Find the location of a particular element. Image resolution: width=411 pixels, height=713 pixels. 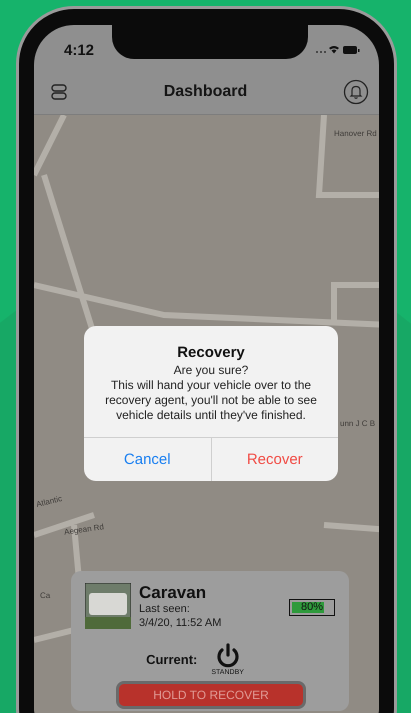

dialog-title: Recovery is located at coordinates (211, 352).